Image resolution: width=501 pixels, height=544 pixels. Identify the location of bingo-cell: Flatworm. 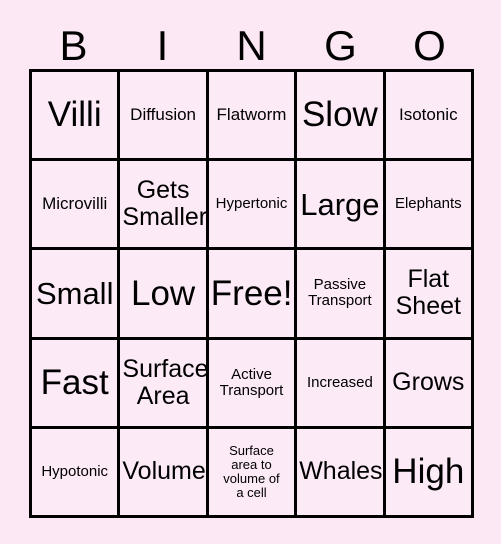
(251, 115).